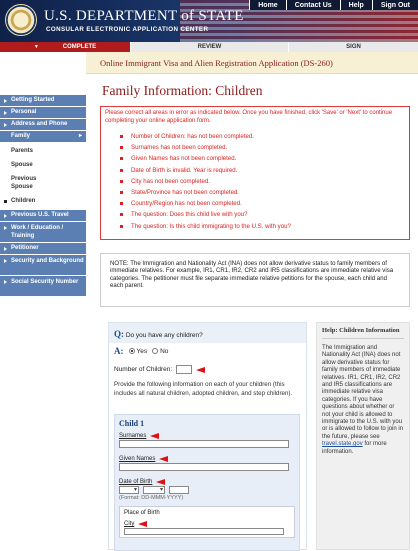 The width and height of the screenshot is (418, 551). Describe the element at coordinates (119, 351) in the screenshot. I see `answer-marker: A:` at that location.